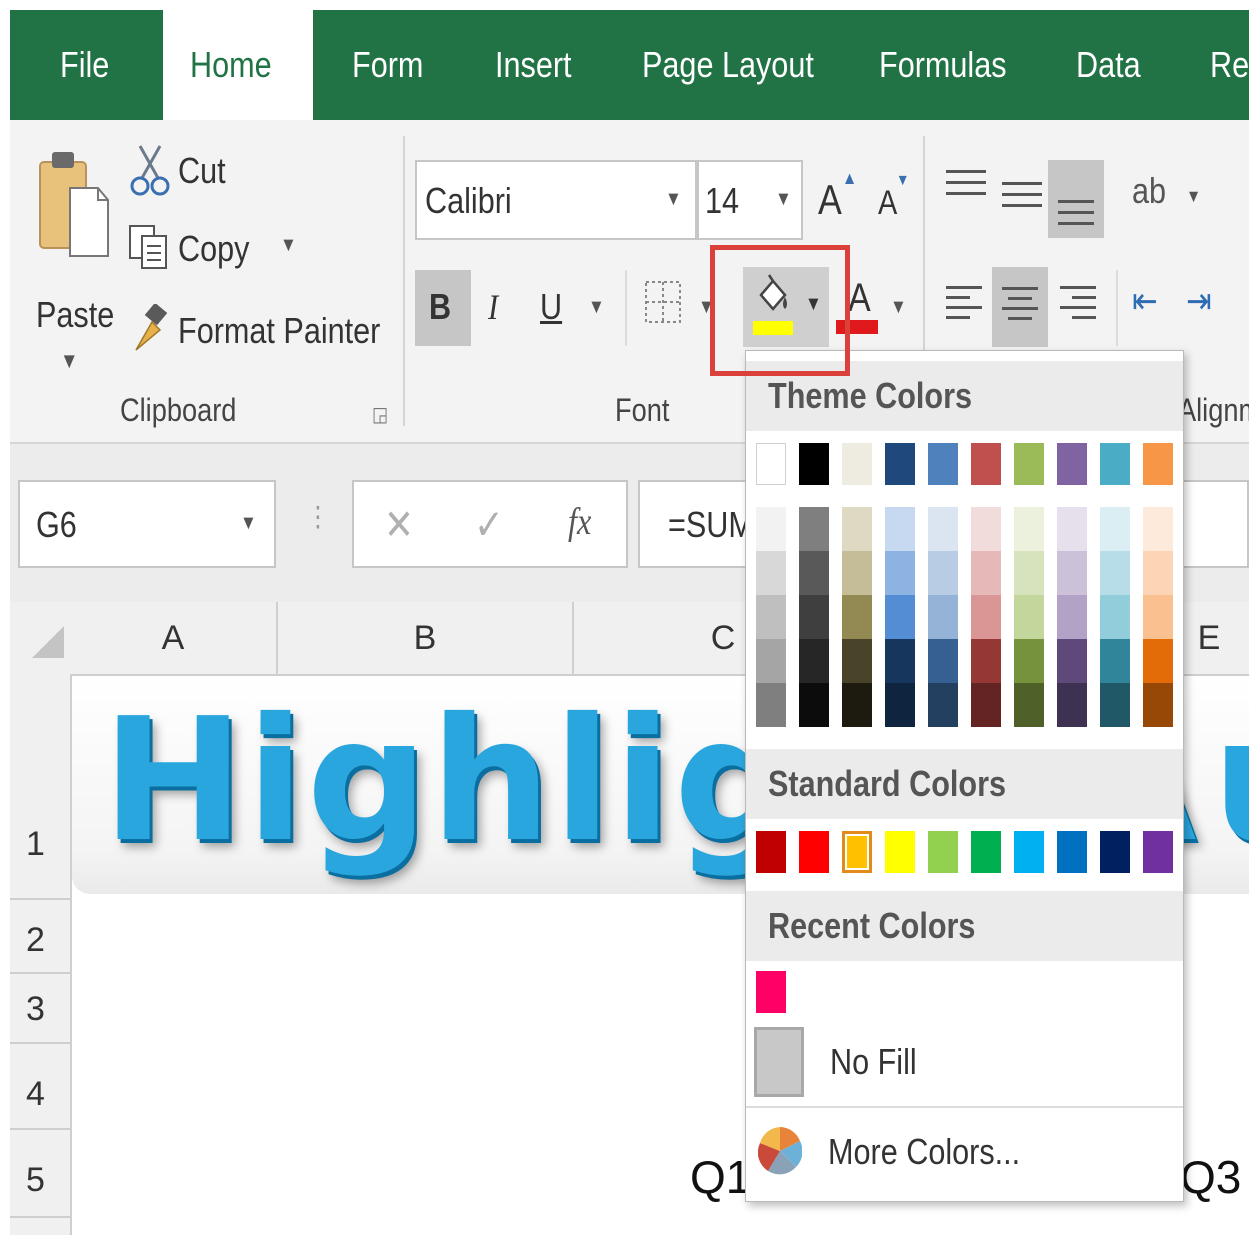  Describe the element at coordinates (387, 65) in the screenshot. I see `tab-form: Form` at that location.